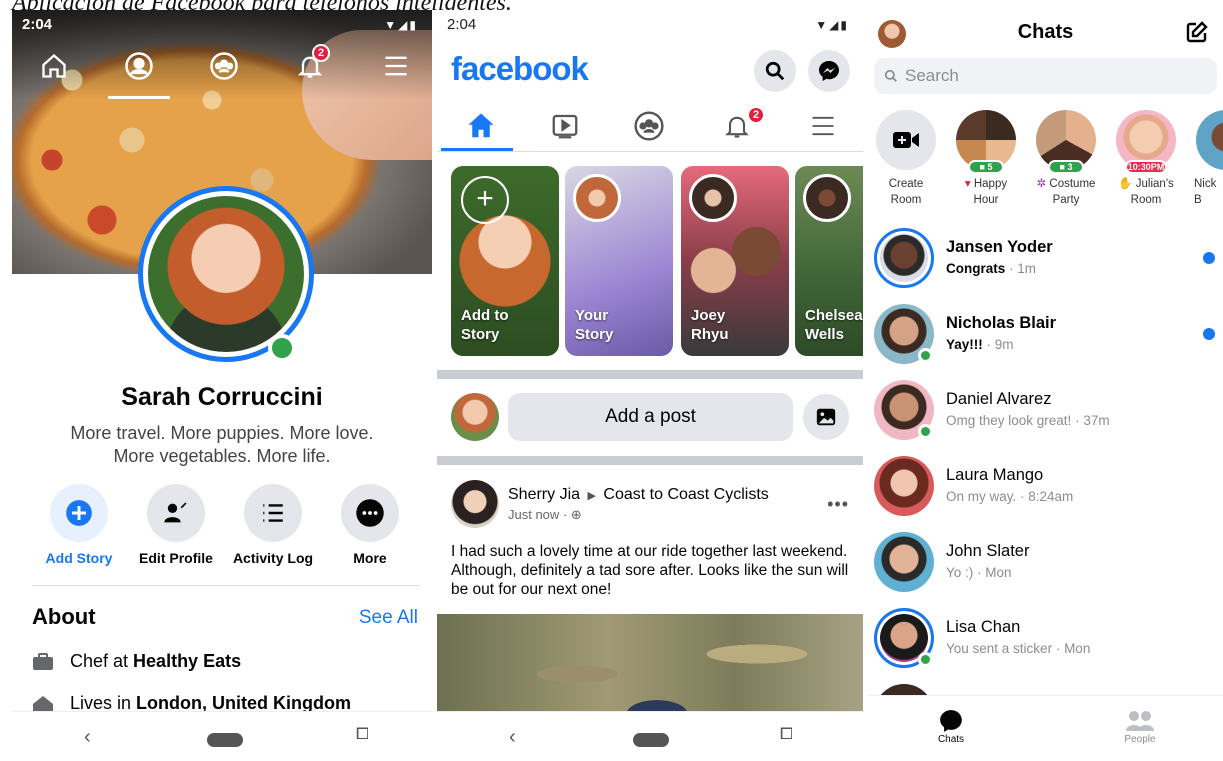 This screenshot has height=761, width=1223. What do you see at coordinates (735, 261) in the screenshot?
I see `story-card-joey: Joey Rhyu` at bounding box center [735, 261].